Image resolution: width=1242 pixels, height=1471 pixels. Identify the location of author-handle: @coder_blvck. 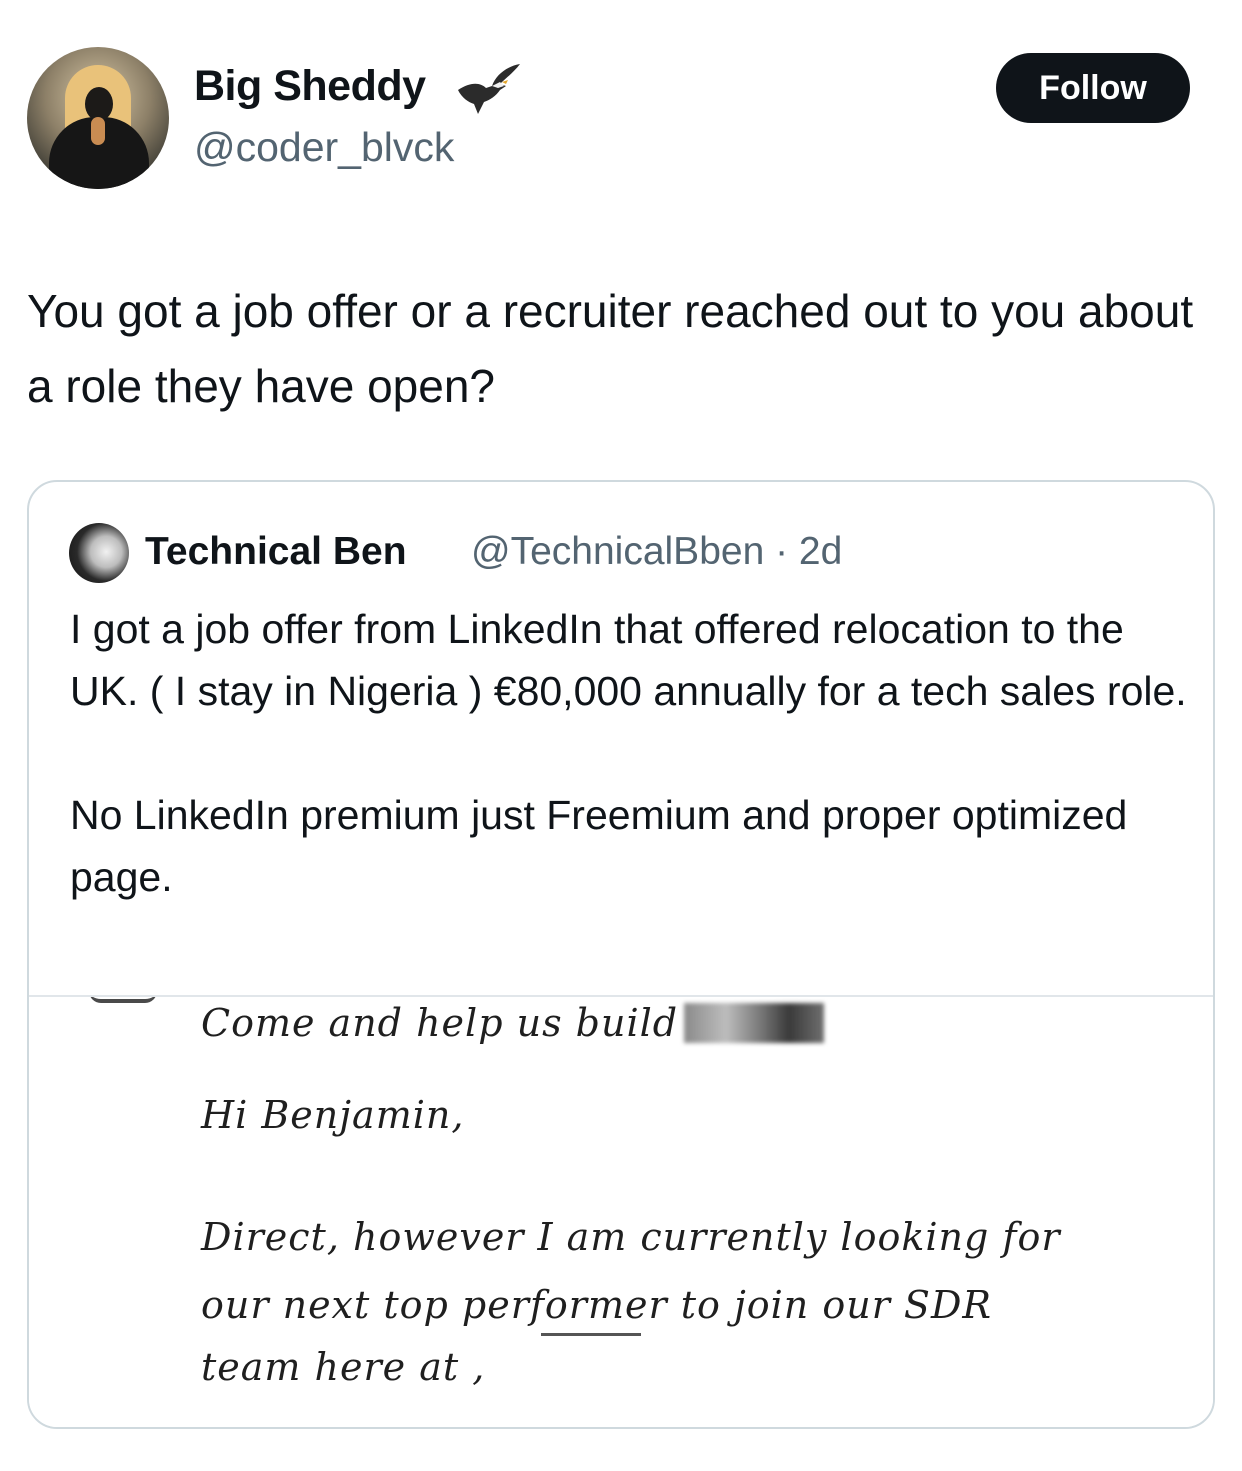
(324, 147).